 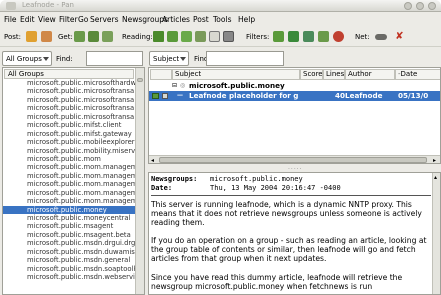 What do you see at coordinates (93, 36) in the screenshot?
I see `get-subscribed-icon` at bounding box center [93, 36].